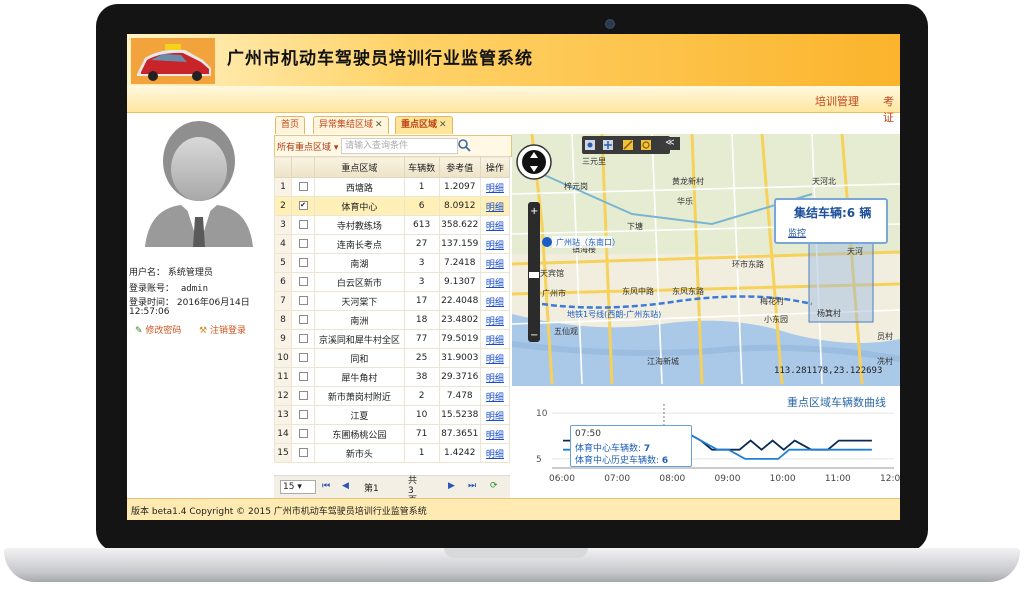  I want to click on table-row: 3 寺村教练场 613 358.622 明细, so click(392, 225).